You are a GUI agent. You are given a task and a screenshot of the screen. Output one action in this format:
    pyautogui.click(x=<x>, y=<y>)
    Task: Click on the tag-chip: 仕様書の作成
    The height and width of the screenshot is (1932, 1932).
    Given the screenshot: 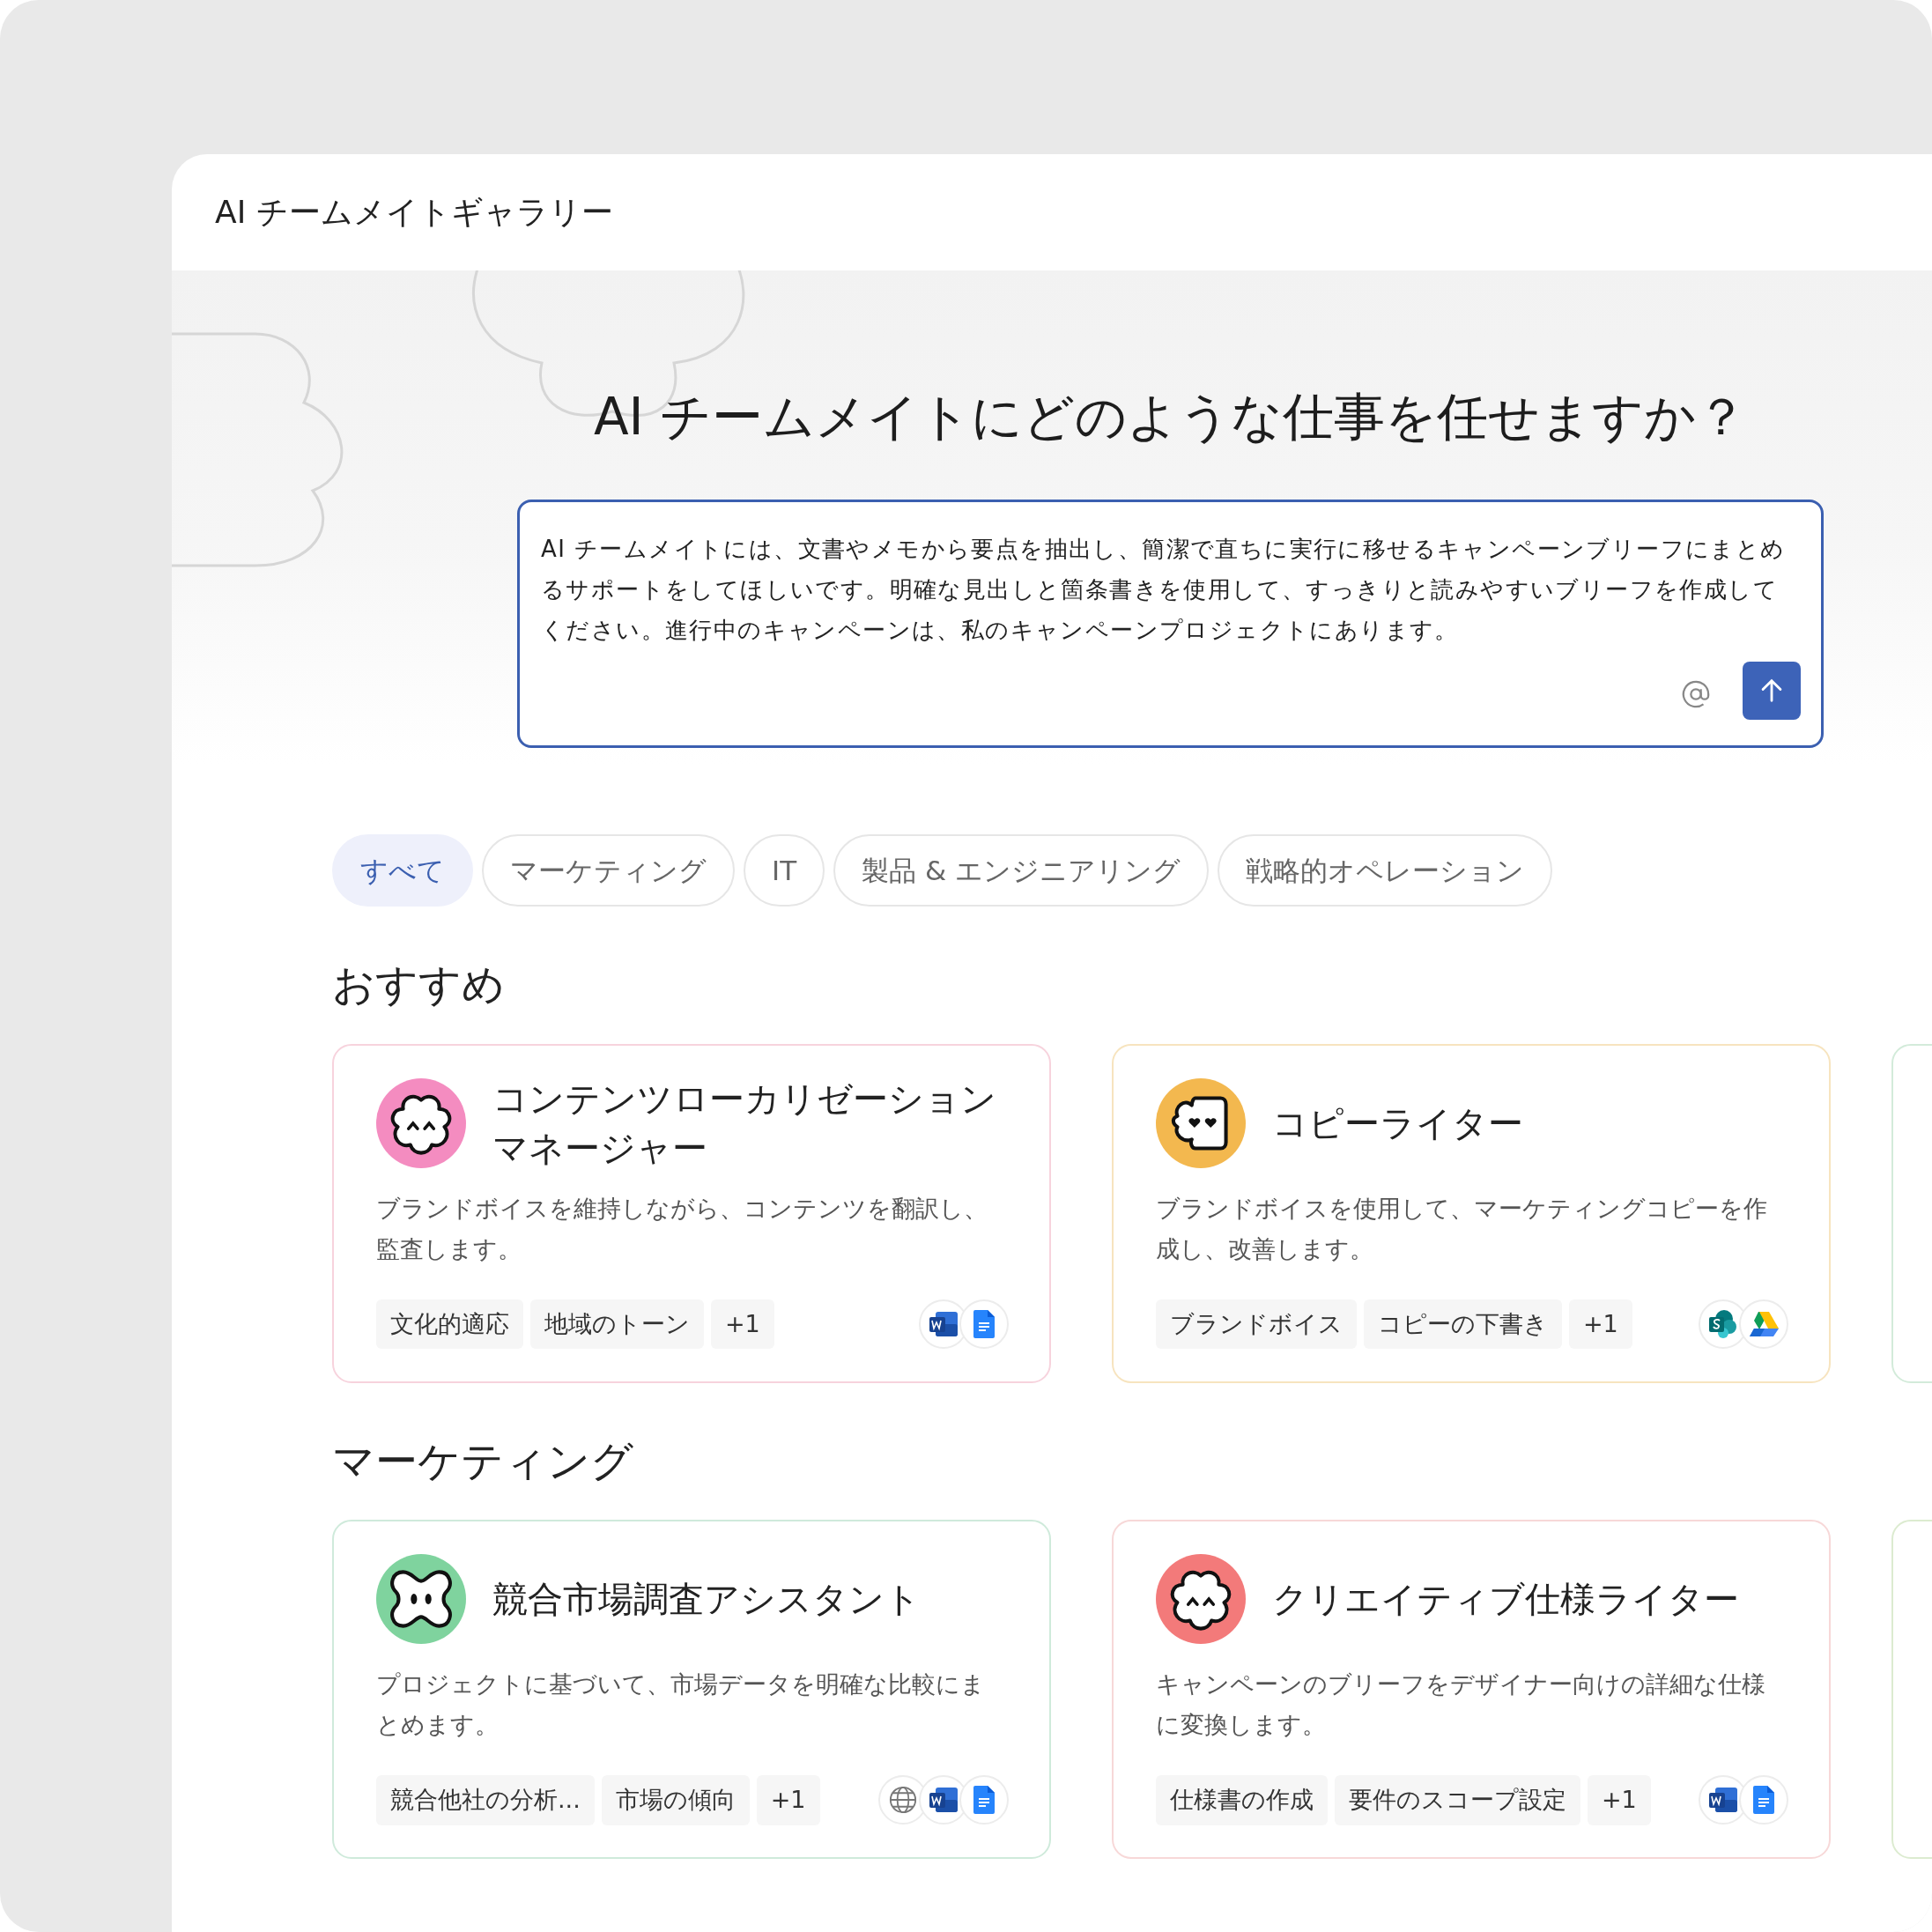 What is the action you would take?
    pyautogui.click(x=1242, y=1800)
    